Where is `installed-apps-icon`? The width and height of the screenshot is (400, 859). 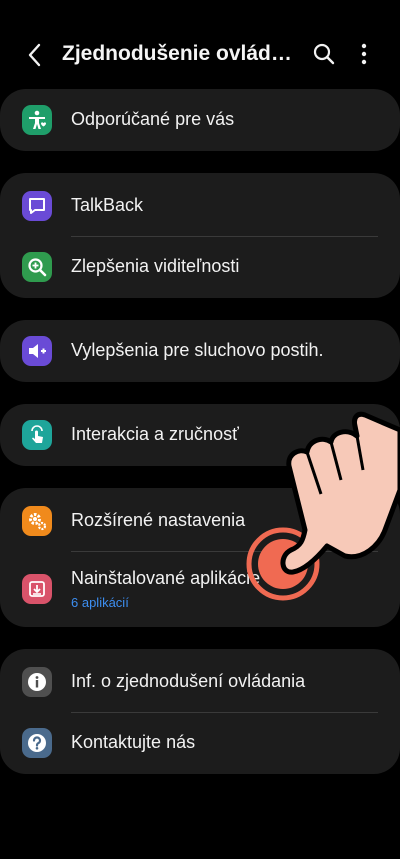 installed-apps-icon is located at coordinates (37, 589).